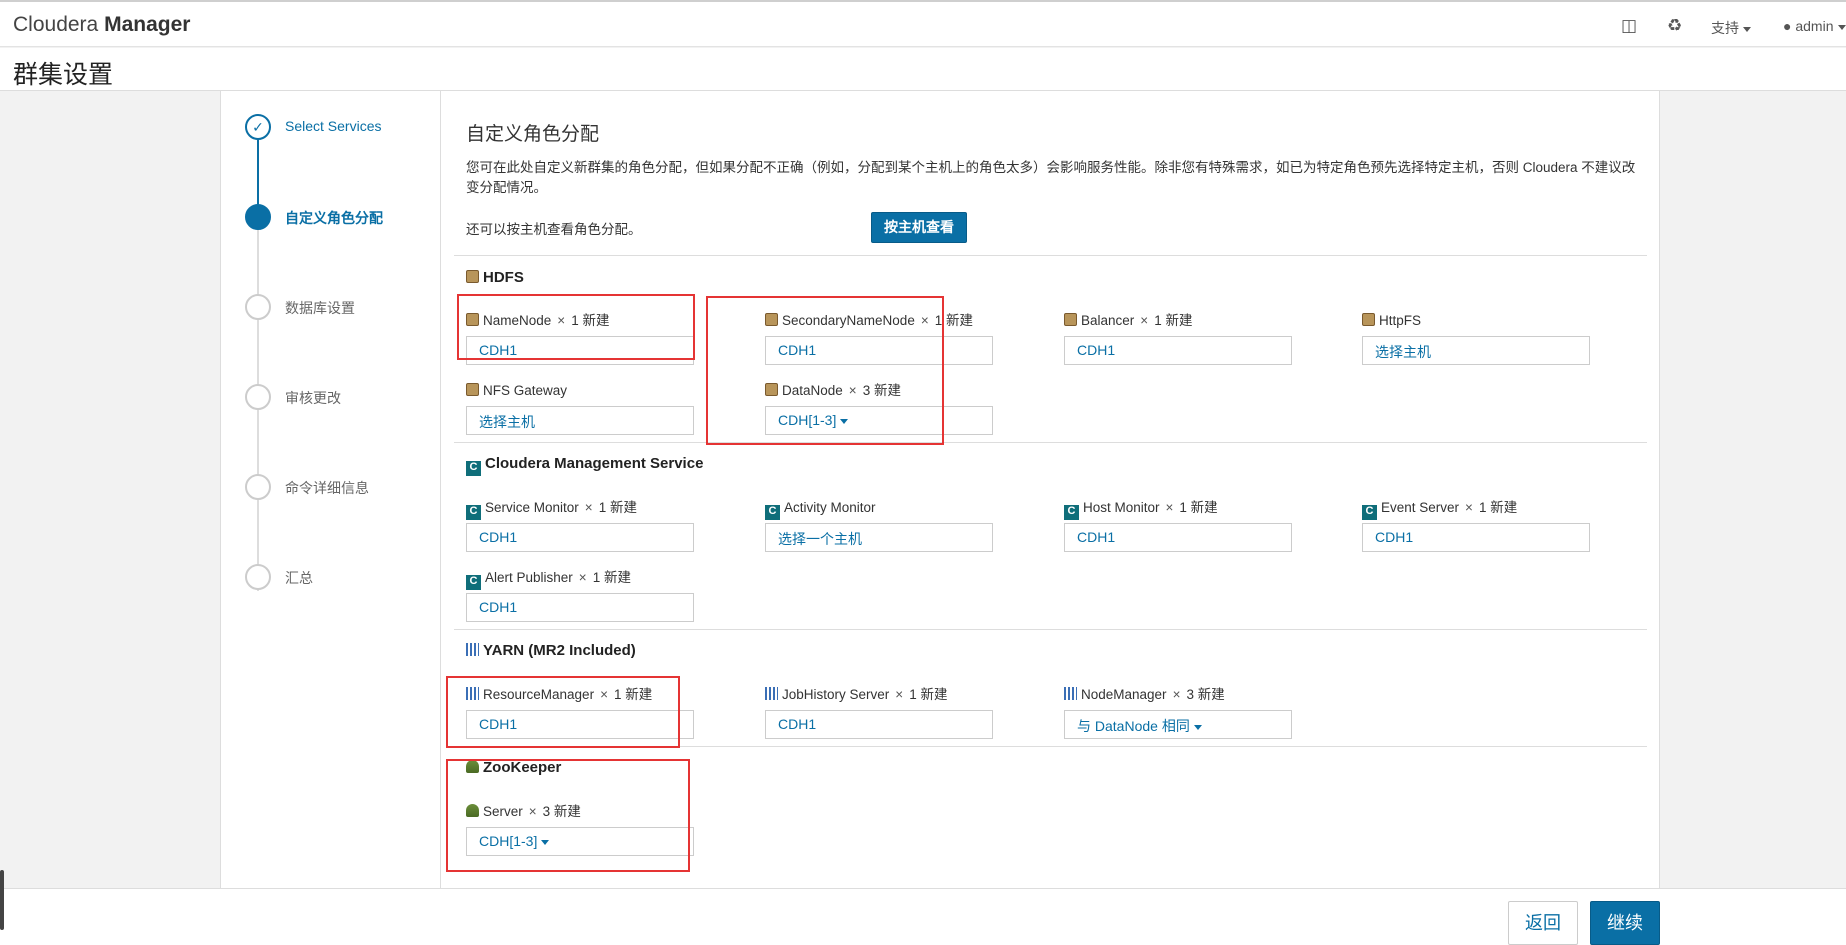 The image size is (1846, 945). I want to click on host-dropdown: 与 DataNode 相同, so click(1178, 724).